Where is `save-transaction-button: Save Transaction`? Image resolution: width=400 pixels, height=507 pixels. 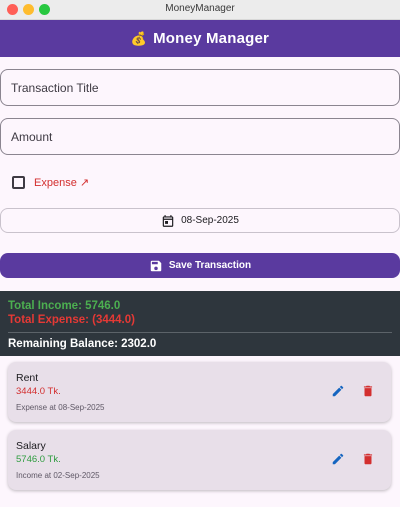
save-transaction-button: Save Transaction is located at coordinates (200, 265).